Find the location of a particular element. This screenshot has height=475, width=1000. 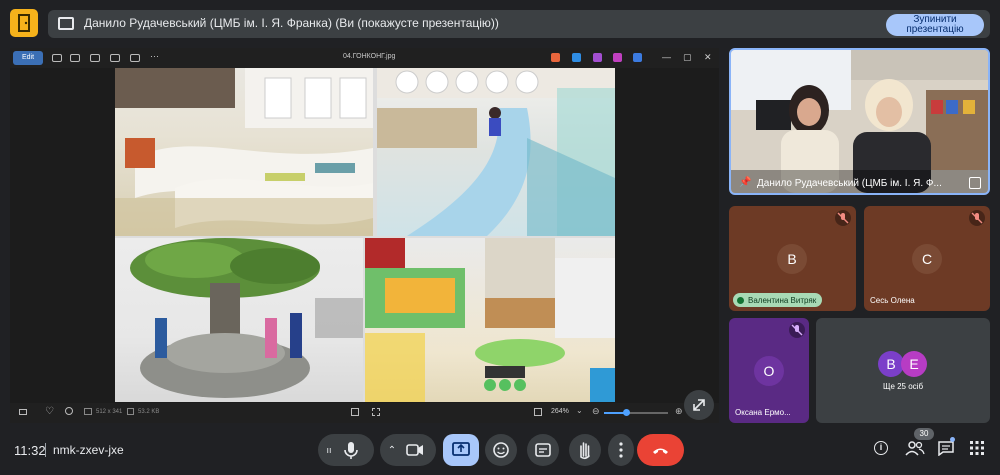

people-icon is located at coordinates (915, 448).